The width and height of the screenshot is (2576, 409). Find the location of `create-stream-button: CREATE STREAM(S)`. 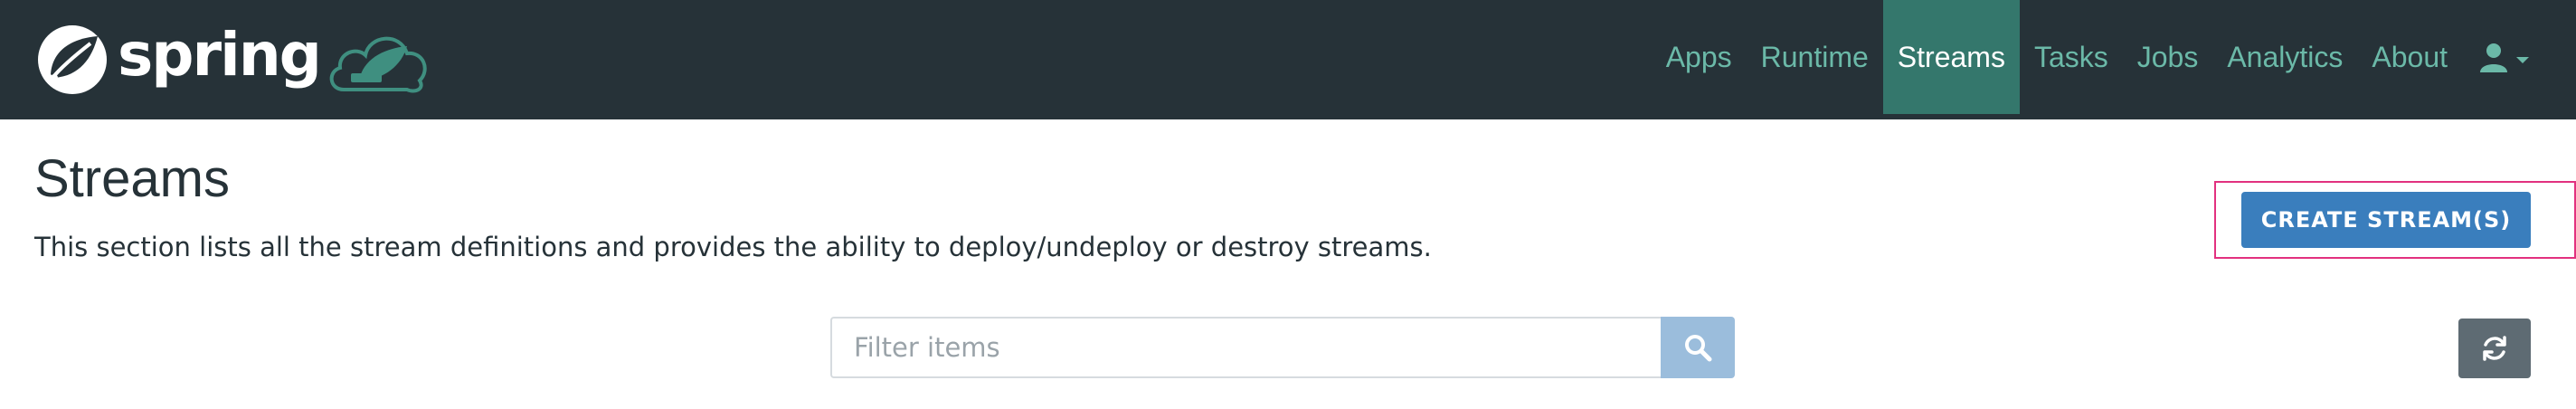

create-stream-button: CREATE STREAM(S) is located at coordinates (2386, 220).